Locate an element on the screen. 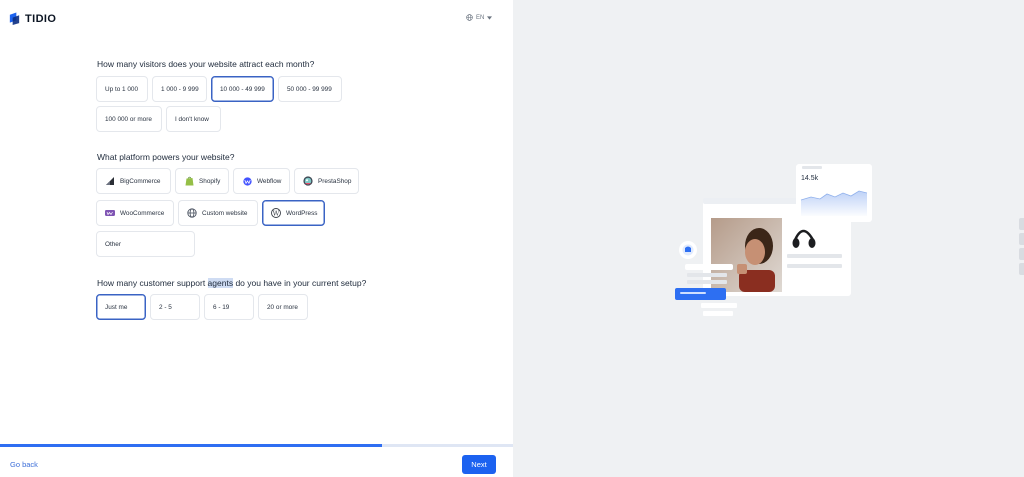  visitors-option-up-to-1000: Up to 1 000 is located at coordinates (122, 89).